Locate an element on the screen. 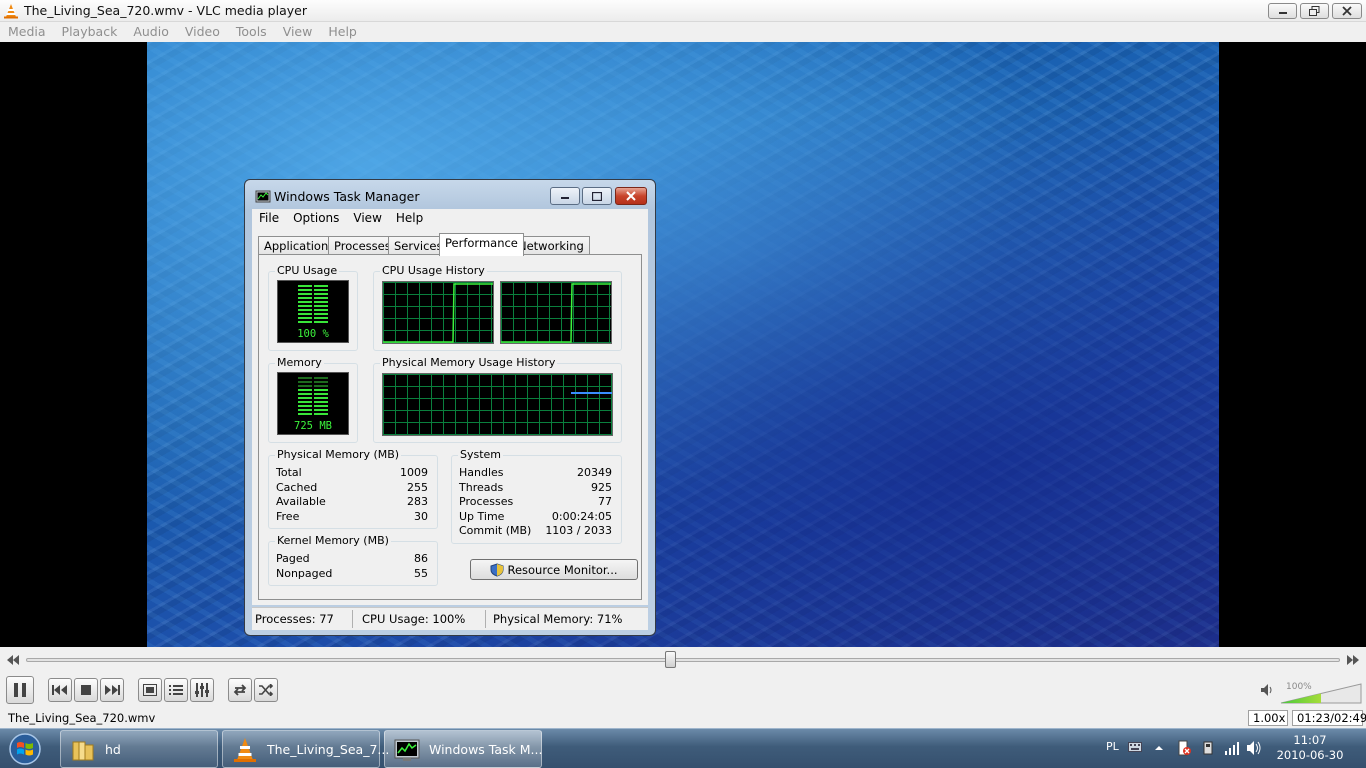 Image resolution: width=1366 pixels, height=768 pixels. stop-button is located at coordinates (86, 690).